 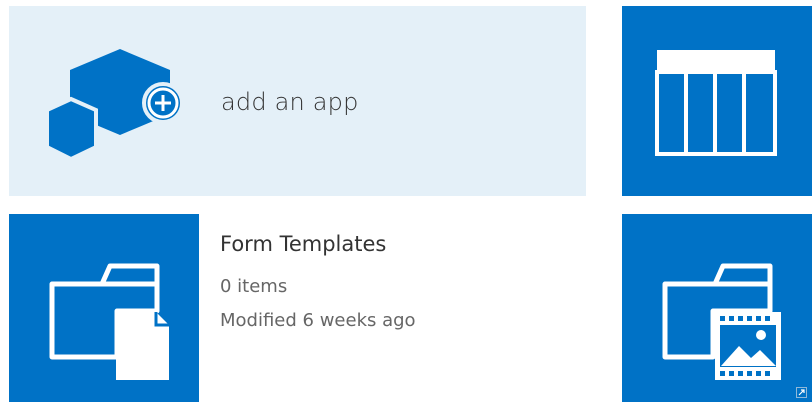 What do you see at coordinates (115, 105) in the screenshot?
I see `add-app-hexagon-icon` at bounding box center [115, 105].